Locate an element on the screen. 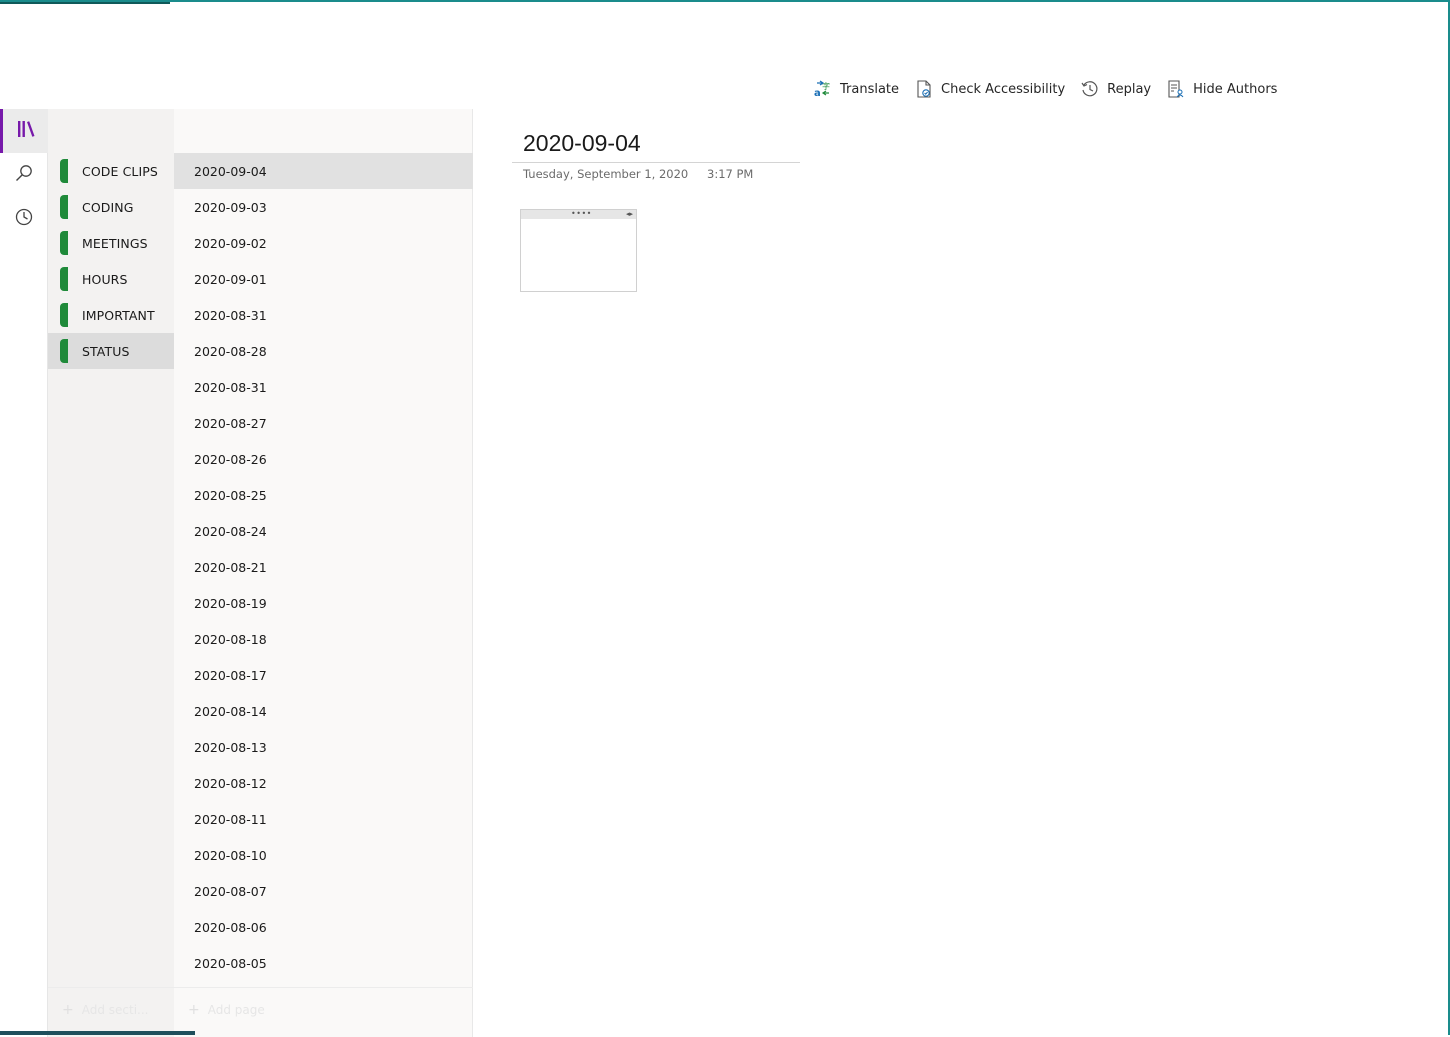 This screenshot has height=1037, width=1450. section-meetings: MEETINGS is located at coordinates (111, 243).